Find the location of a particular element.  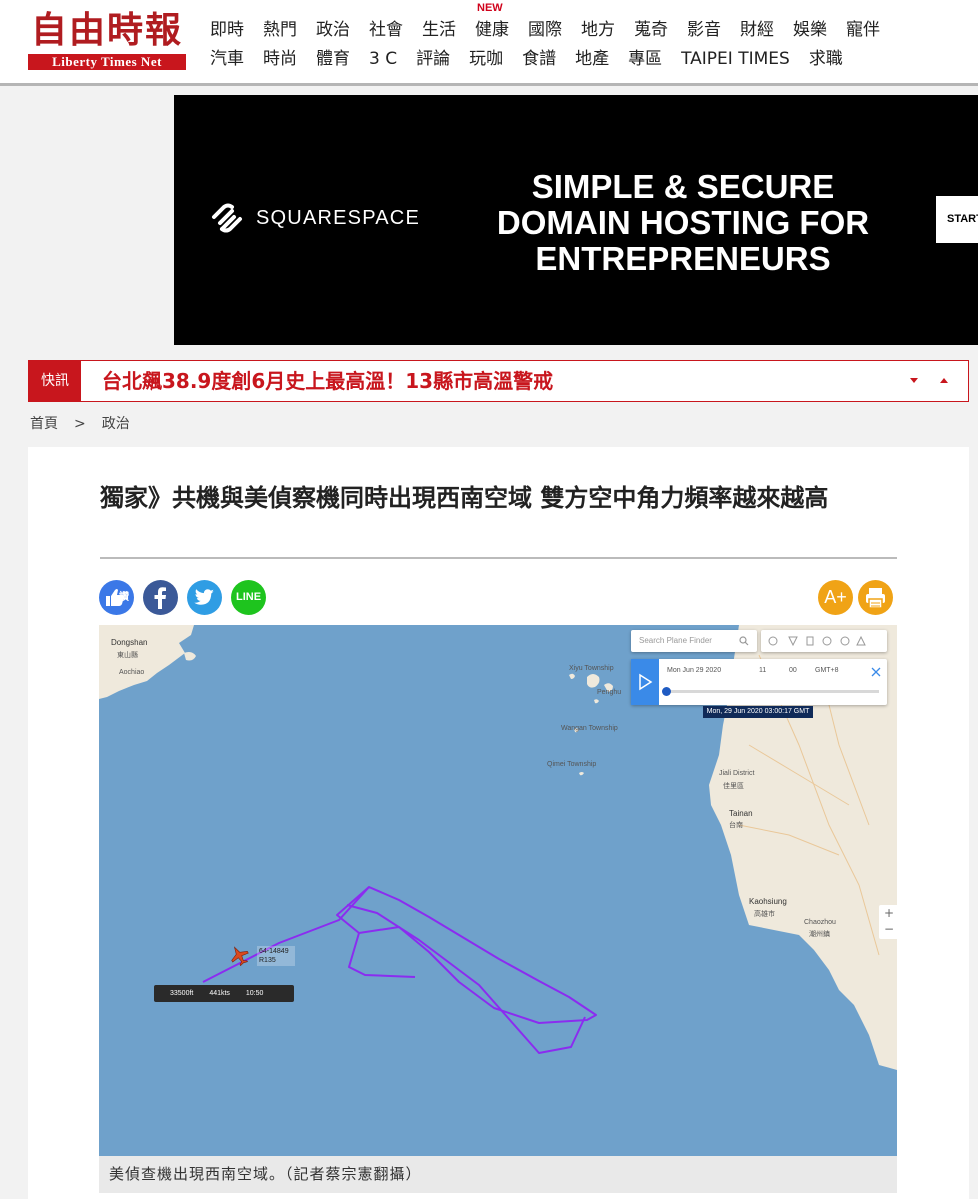

aircraft-callsign-label: 64-14849 R135 is located at coordinates (276, 956).